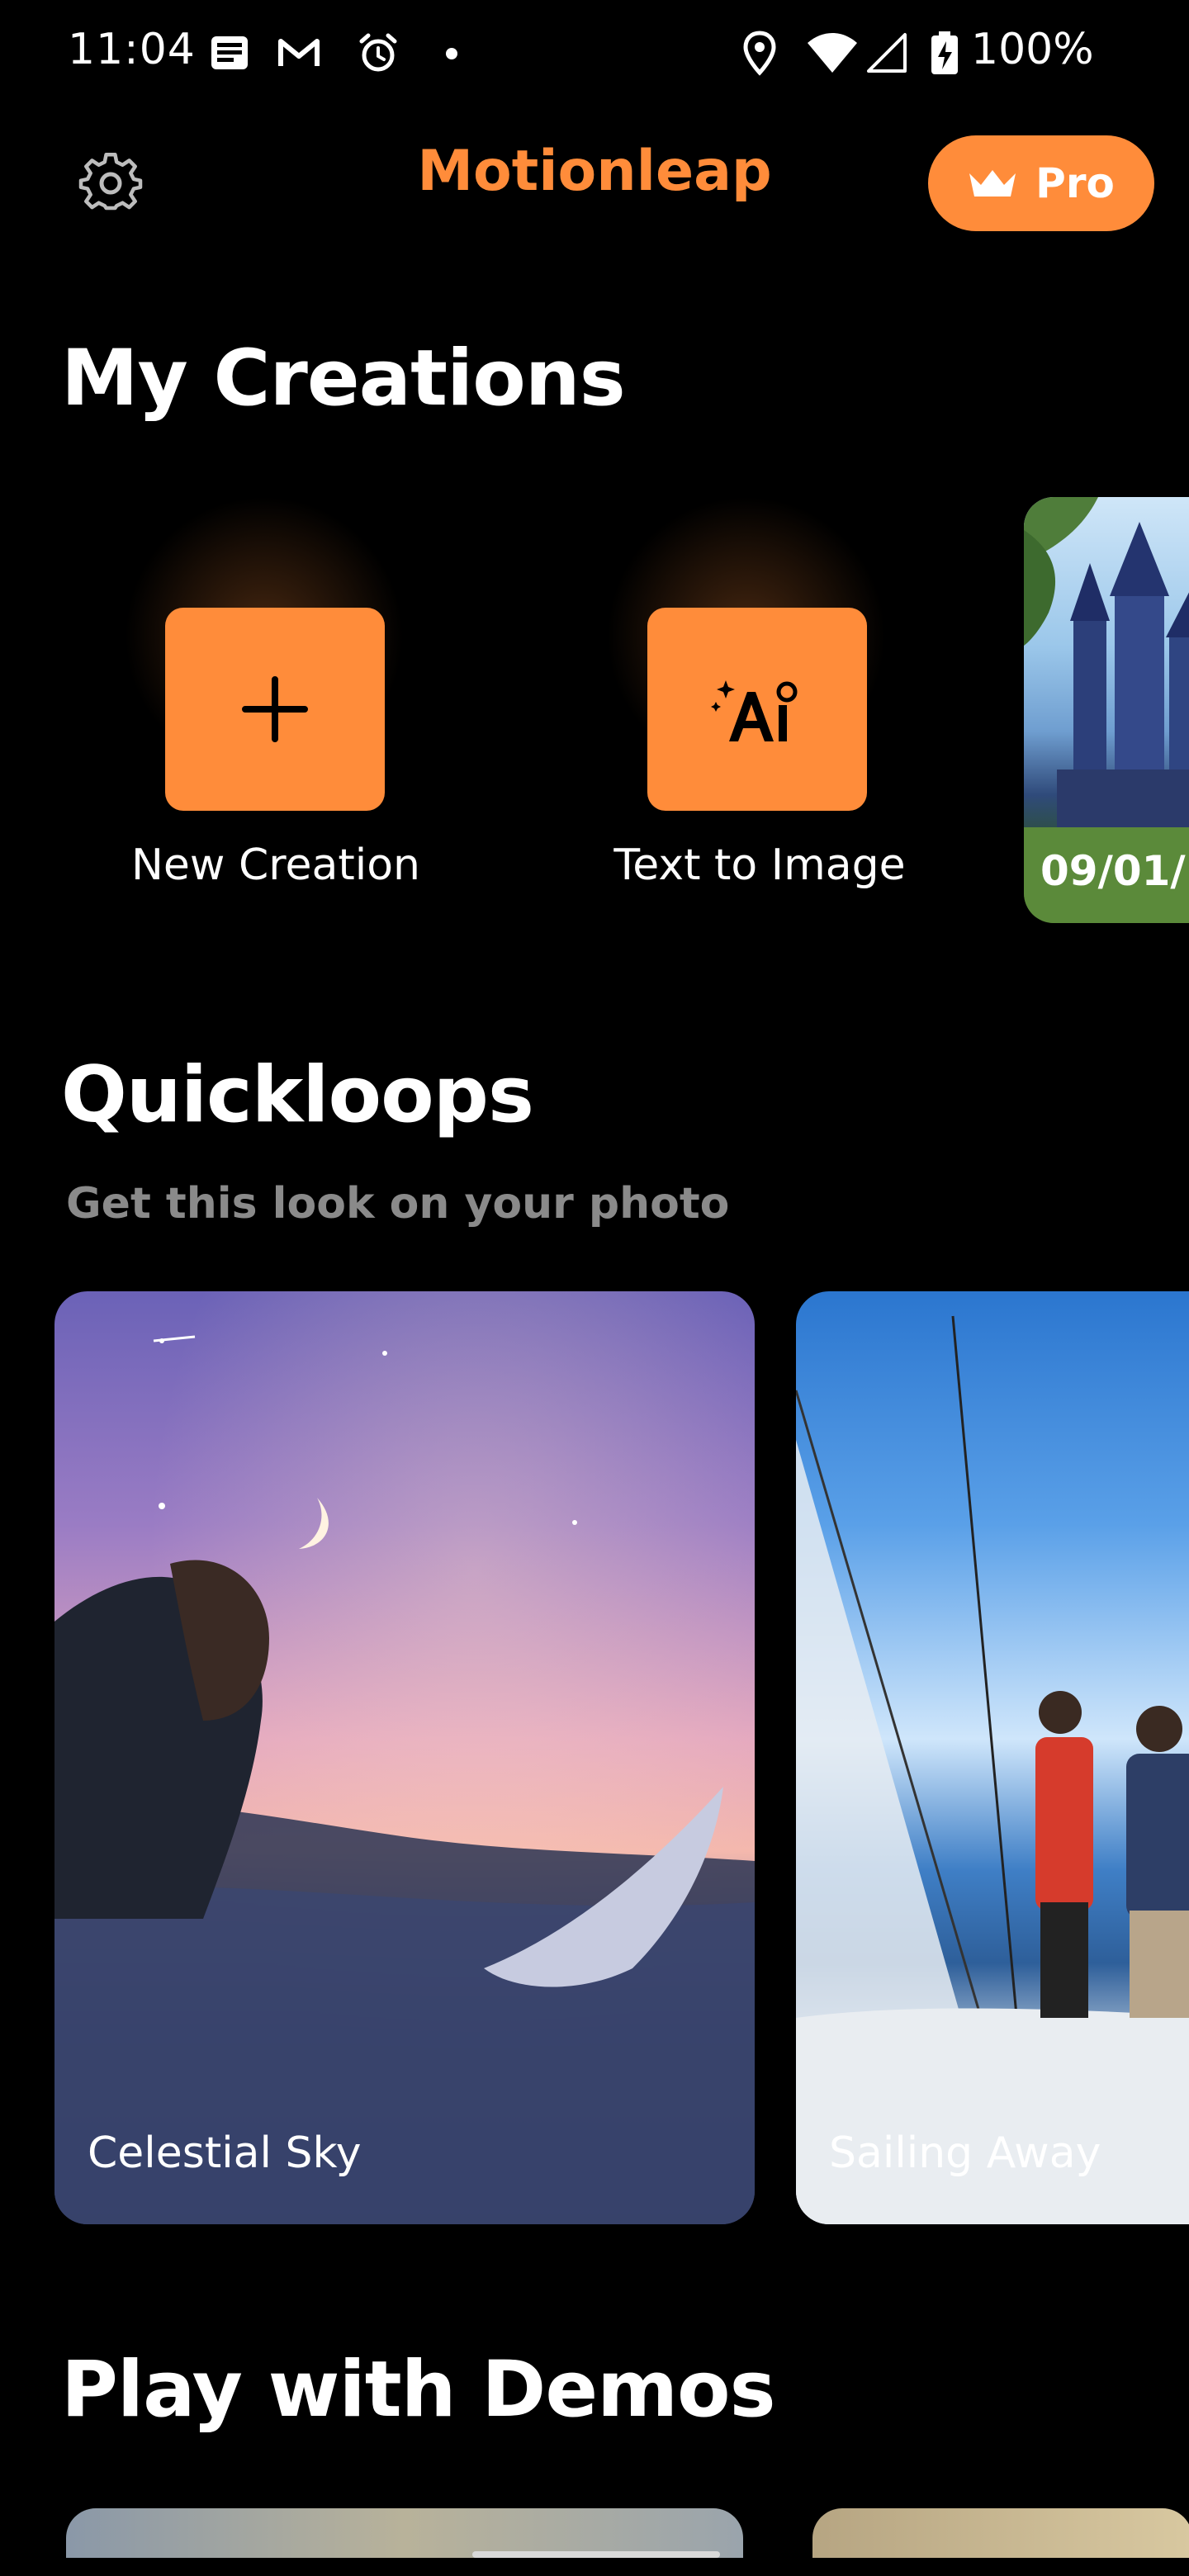  Describe the element at coordinates (1106, 710) in the screenshot. I see `recent-creation-thumbnail: 09/01/` at that location.